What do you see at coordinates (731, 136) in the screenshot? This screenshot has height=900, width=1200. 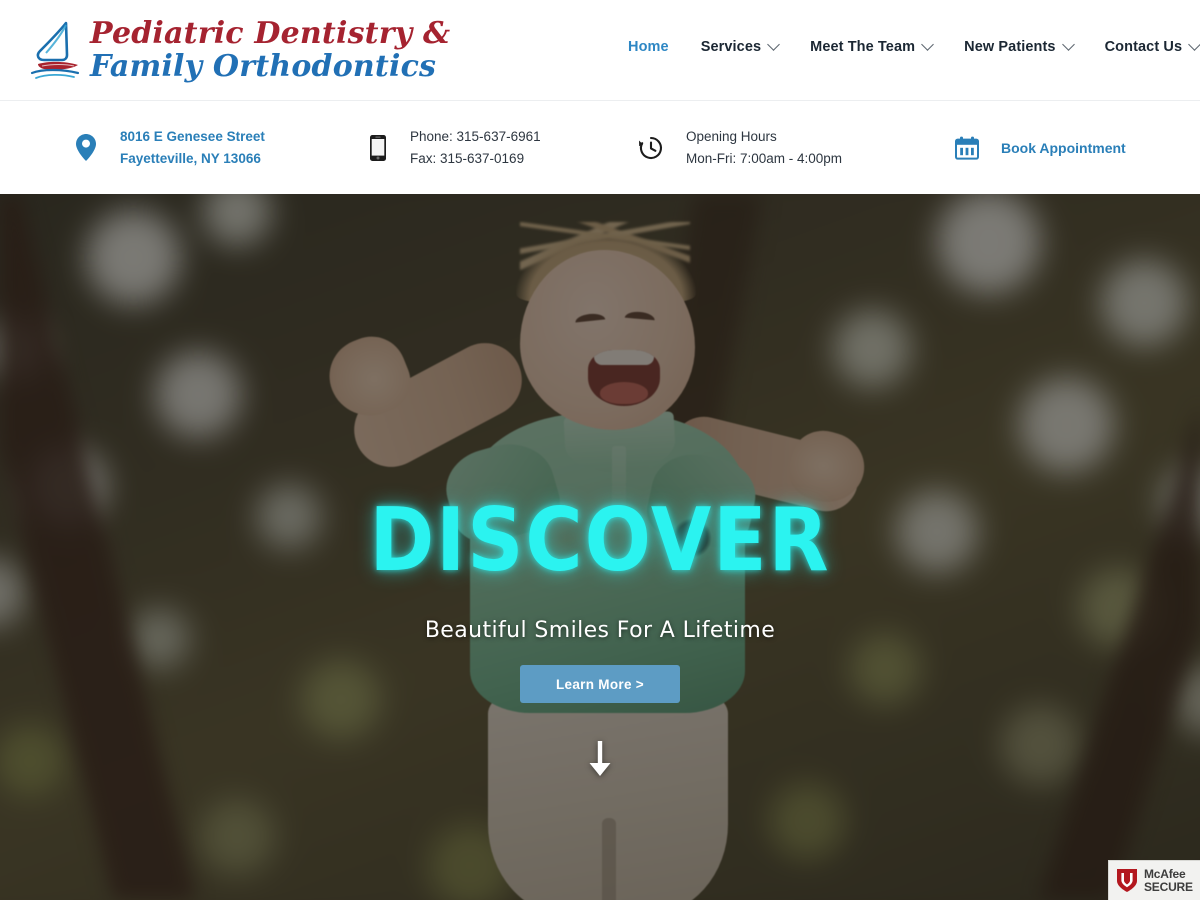 I see `hours-title: Opening Hours` at bounding box center [731, 136].